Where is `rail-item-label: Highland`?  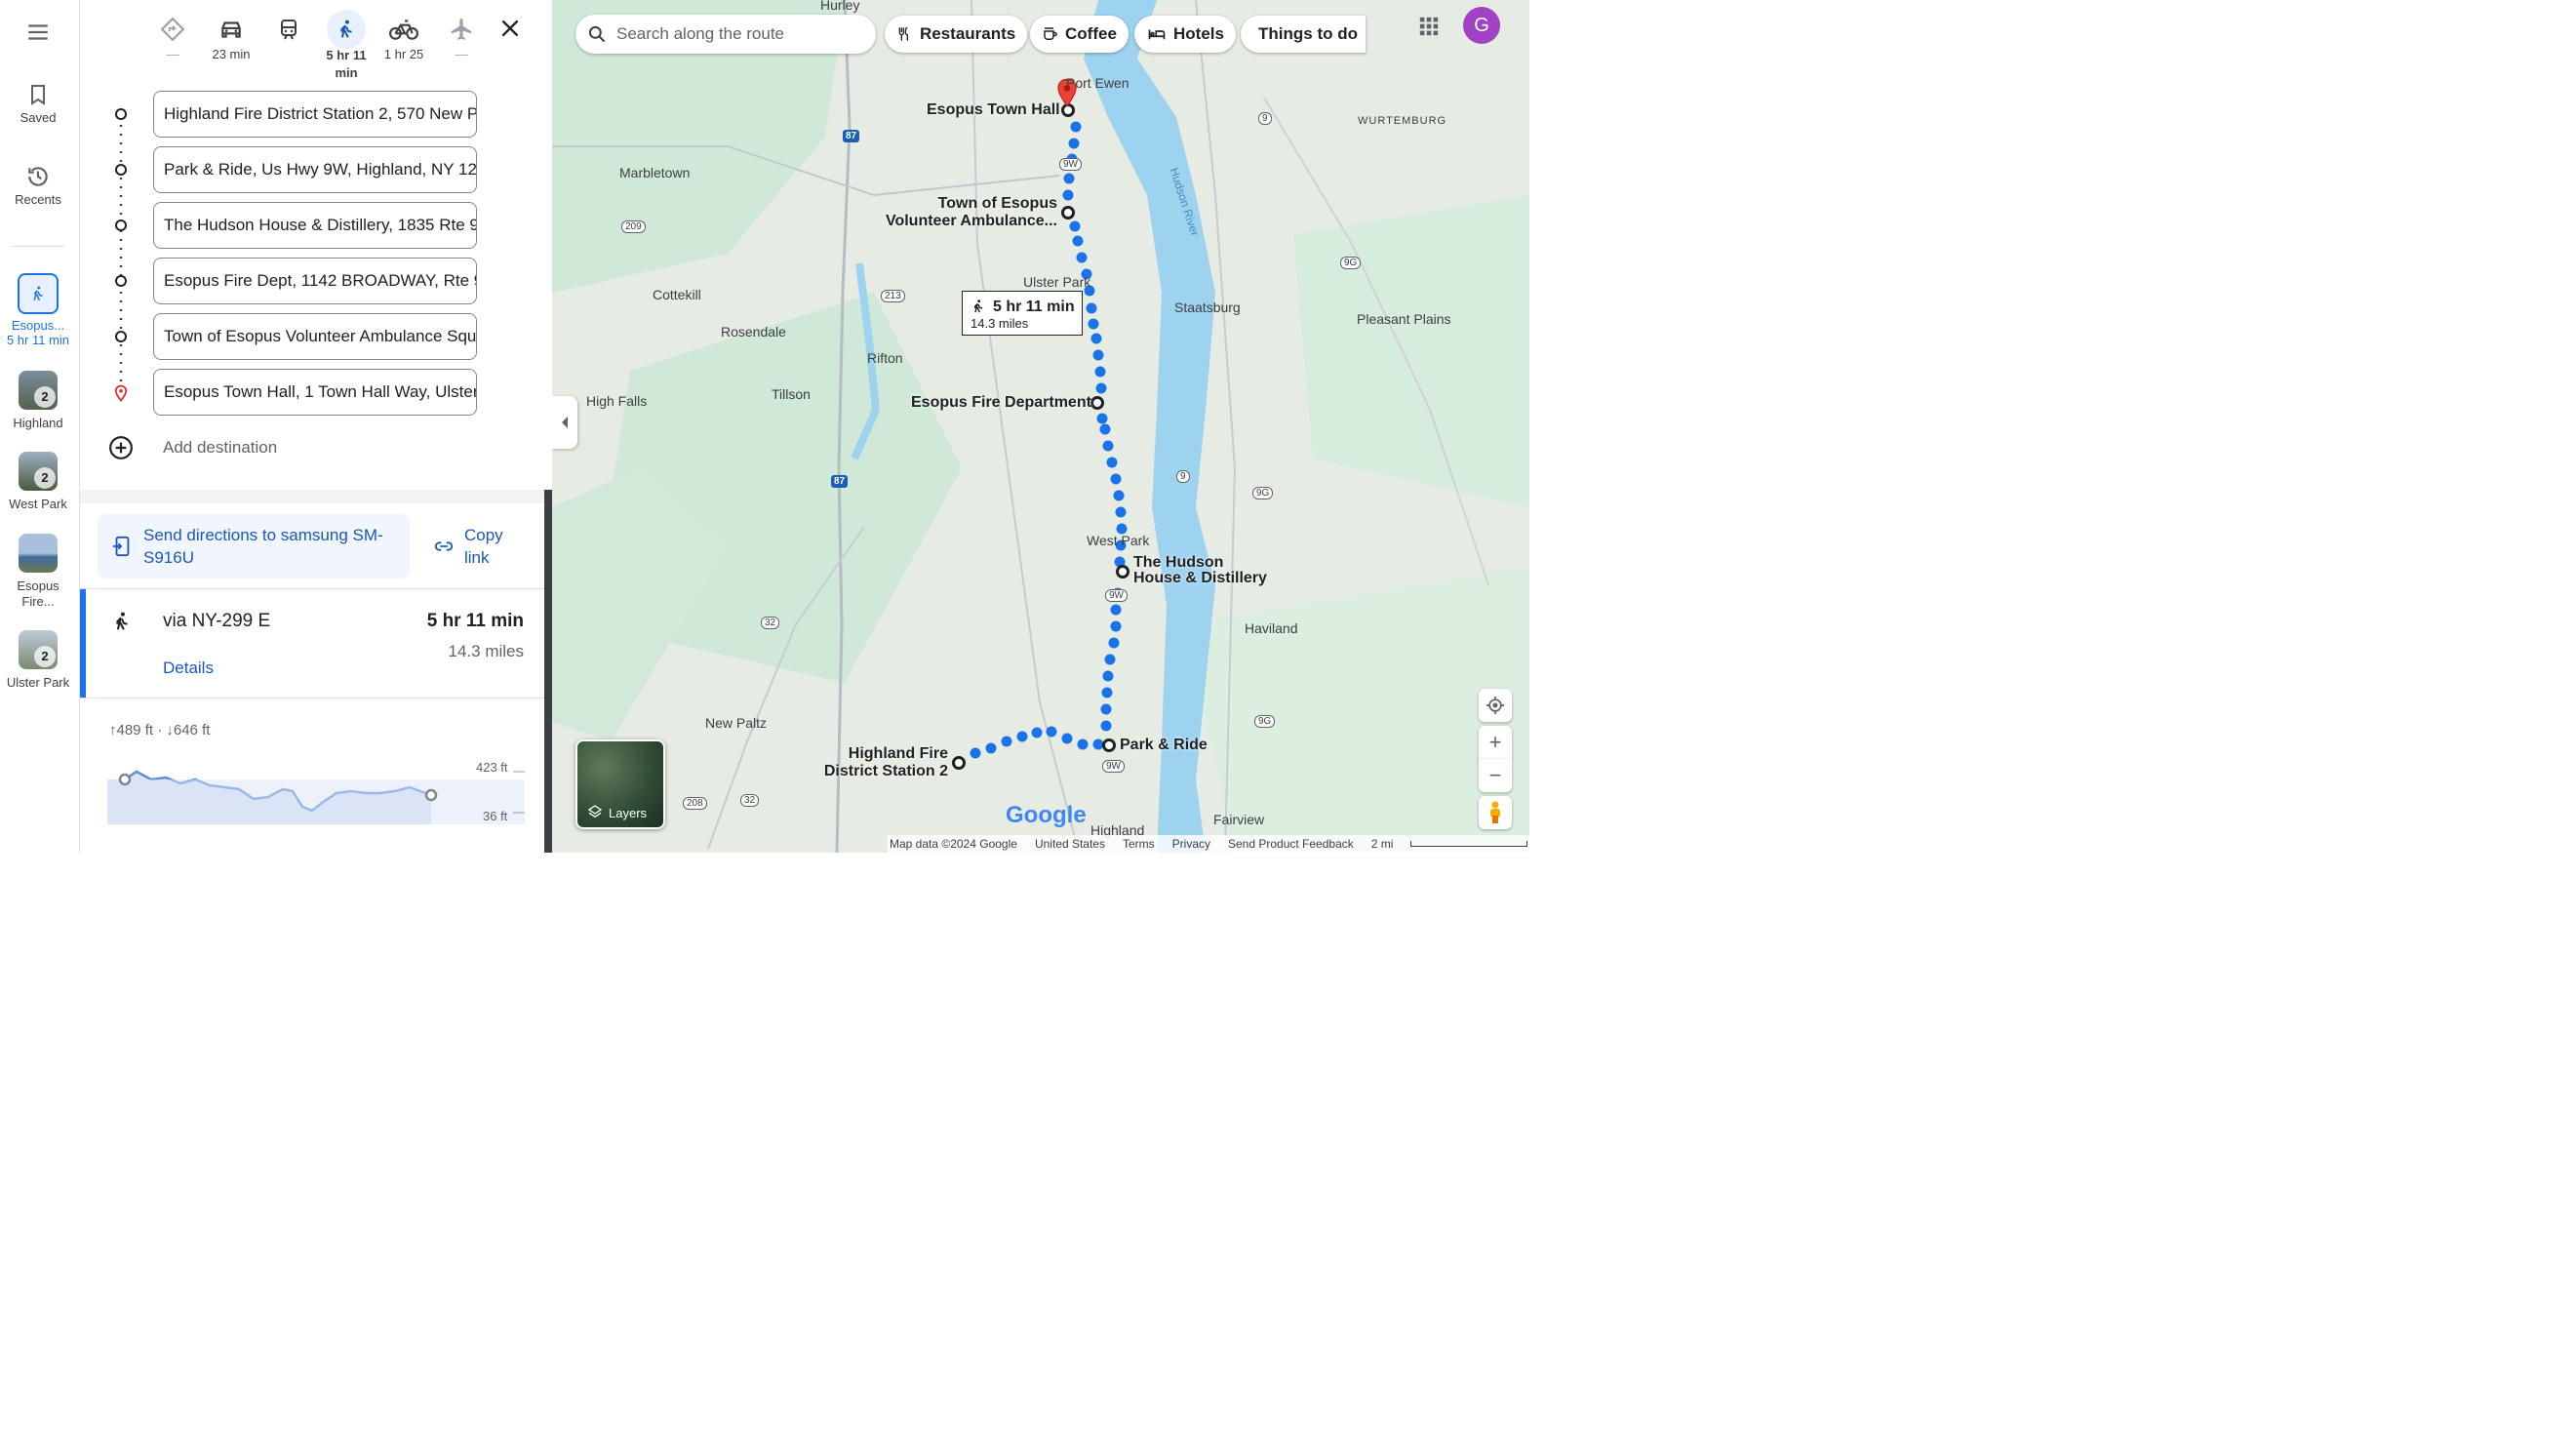 rail-item-label: Highland is located at coordinates (38, 423).